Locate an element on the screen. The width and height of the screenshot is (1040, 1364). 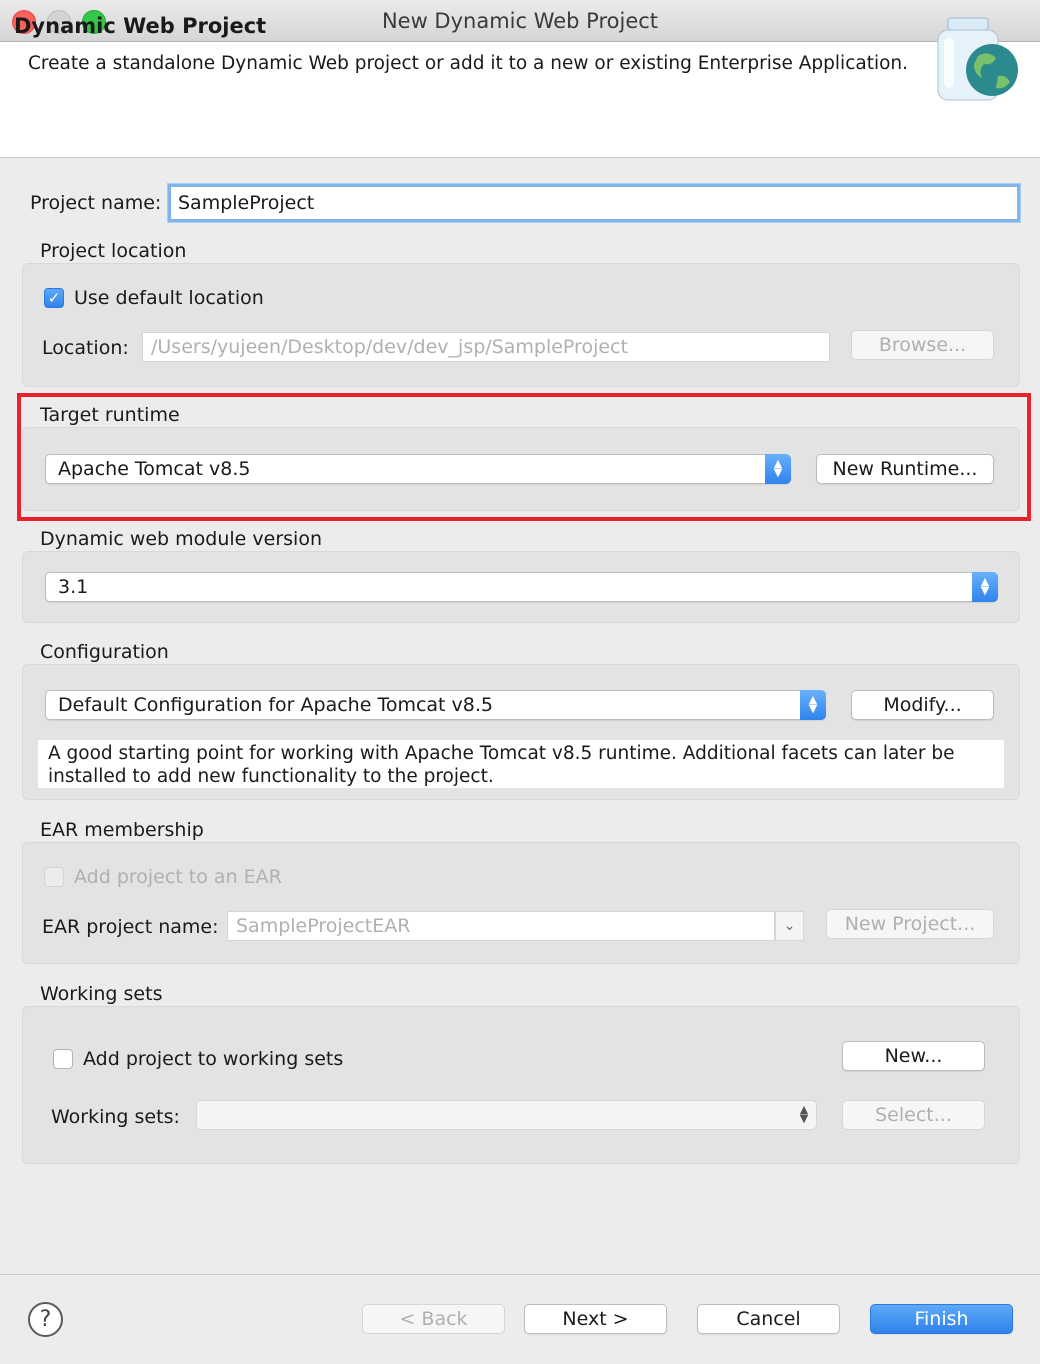
ear-project-name-label: EAR project name: is located at coordinates (130, 927).